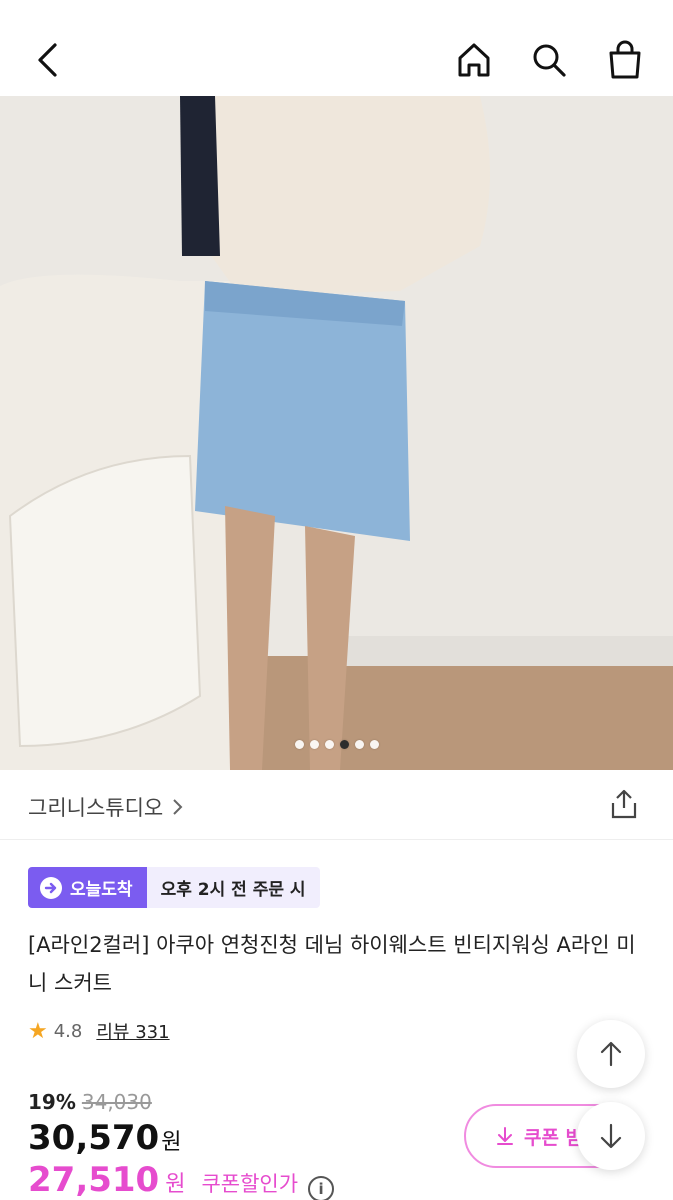 The width and height of the screenshot is (673, 1200). I want to click on original-price: 34,030, so click(116, 1102).